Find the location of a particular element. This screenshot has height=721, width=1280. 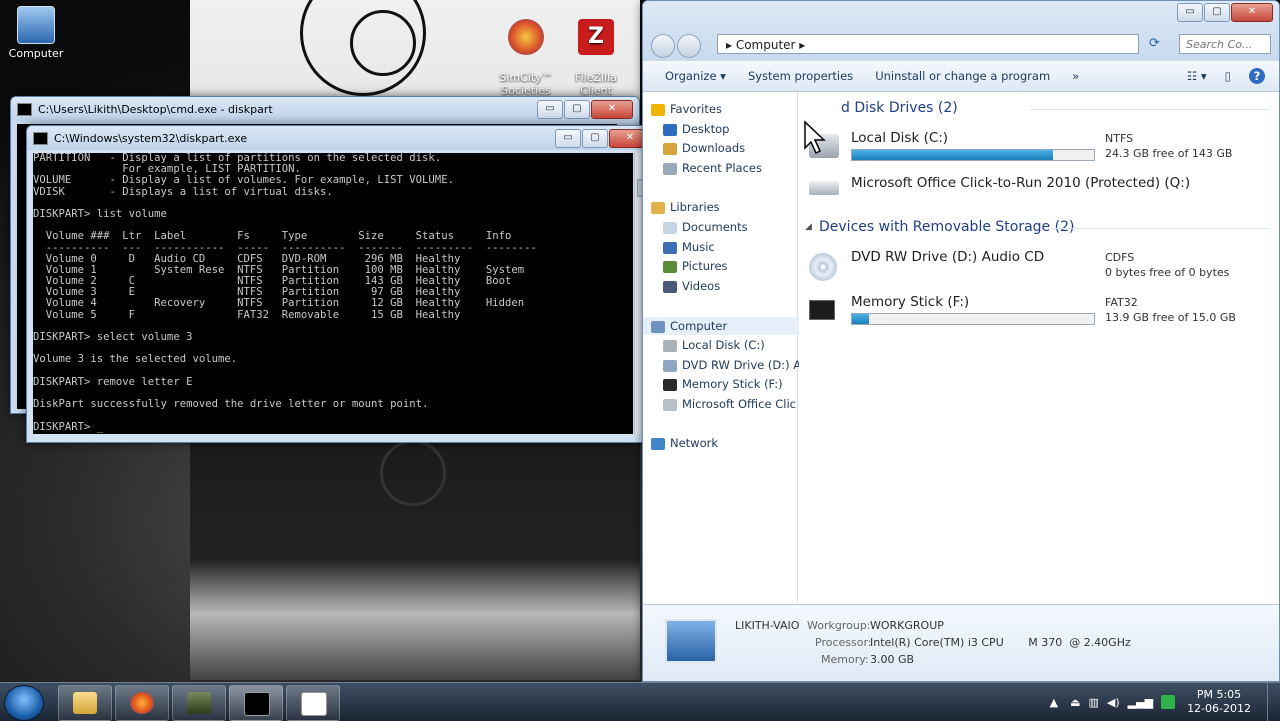

mouse-cursor-icon is located at coordinates (815, 137).